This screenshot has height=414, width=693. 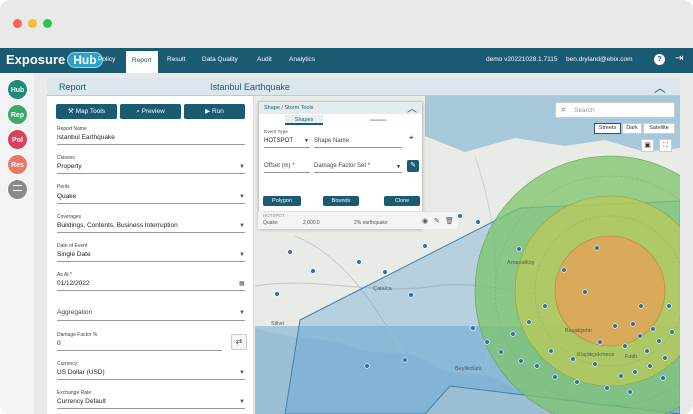 What do you see at coordinates (342, 166) in the screenshot?
I see `damage-factor-set-select: Damage Factor Set *` at bounding box center [342, 166].